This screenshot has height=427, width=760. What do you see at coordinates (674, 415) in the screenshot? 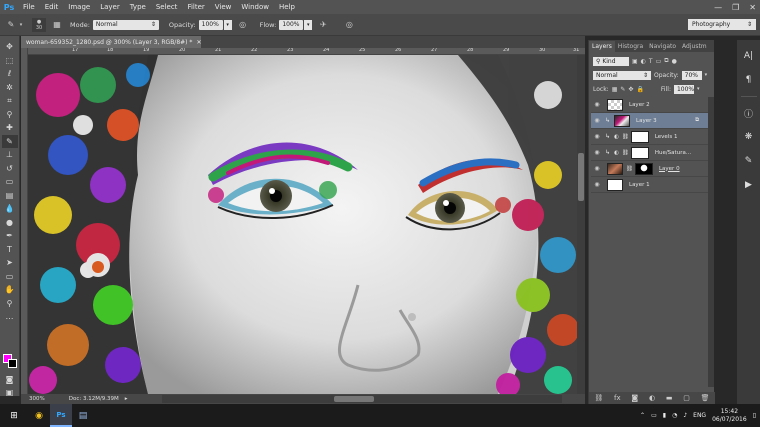
I see `wifi-icon: ◔` at bounding box center [674, 415].